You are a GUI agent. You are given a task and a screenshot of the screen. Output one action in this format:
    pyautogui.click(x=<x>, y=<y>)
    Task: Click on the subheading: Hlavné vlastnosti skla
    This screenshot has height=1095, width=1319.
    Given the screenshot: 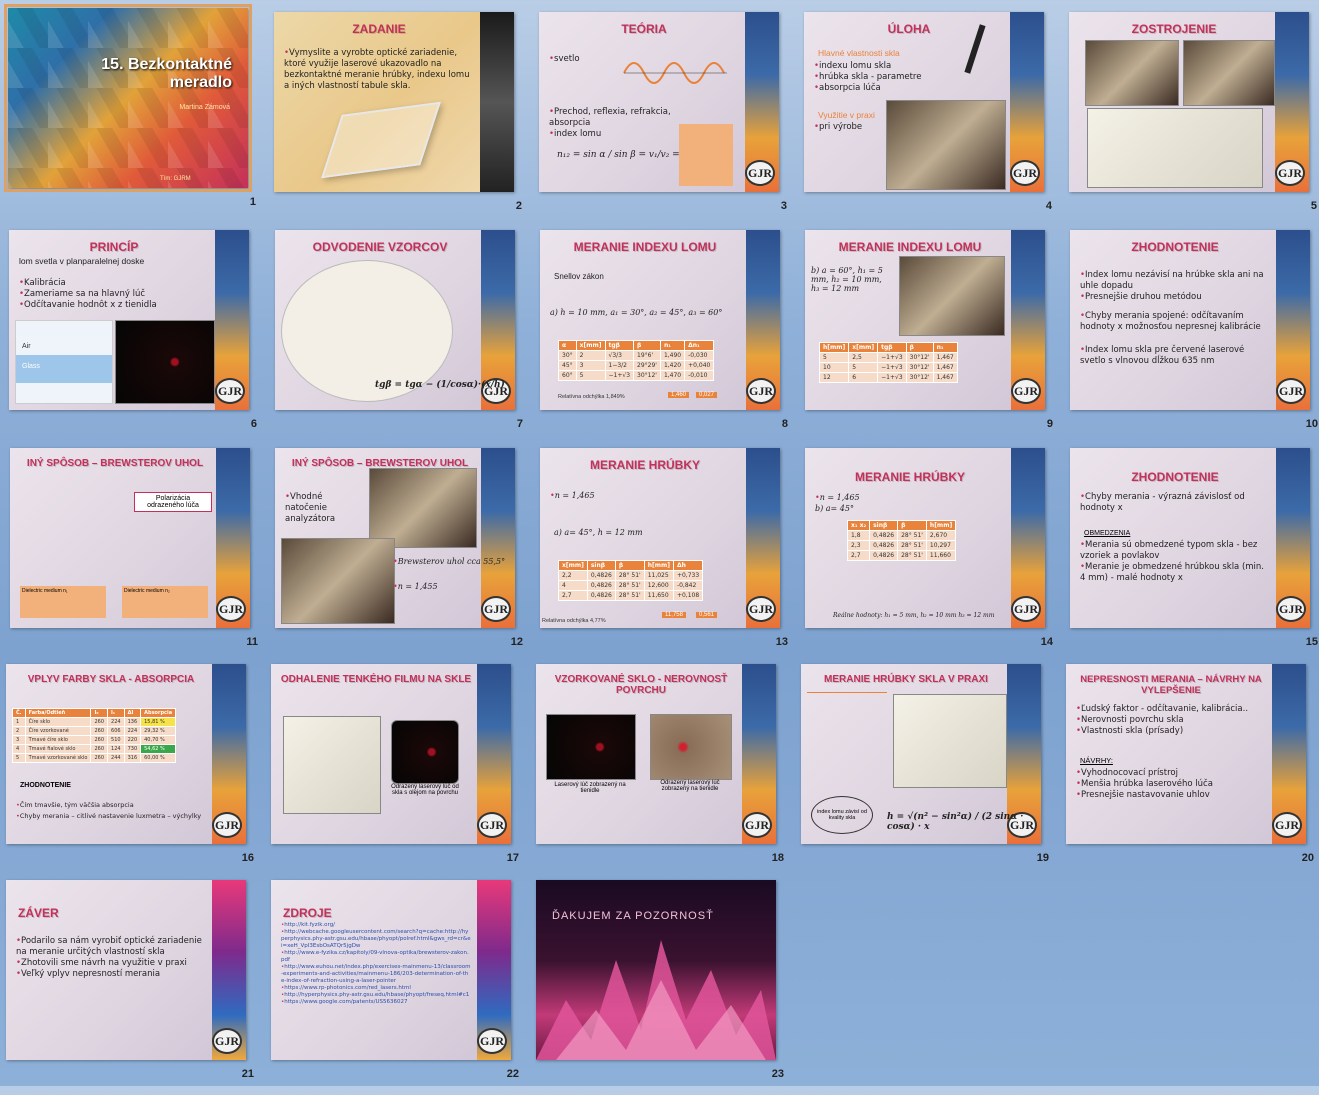 What is the action you would take?
    pyautogui.click(x=859, y=53)
    